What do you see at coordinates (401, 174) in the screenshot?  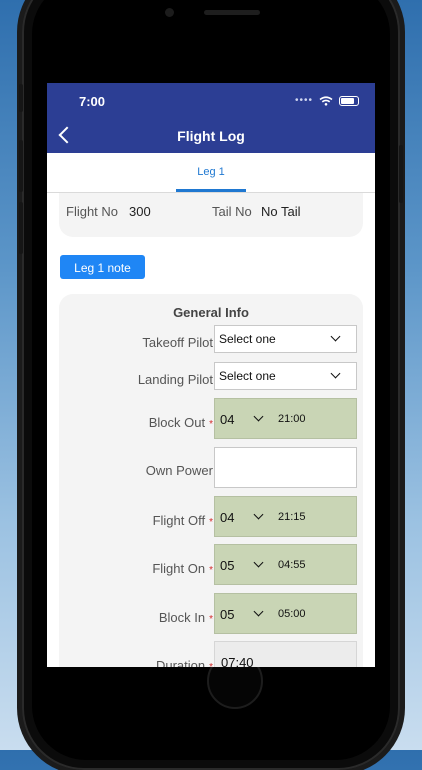 I see `power-button` at bounding box center [401, 174].